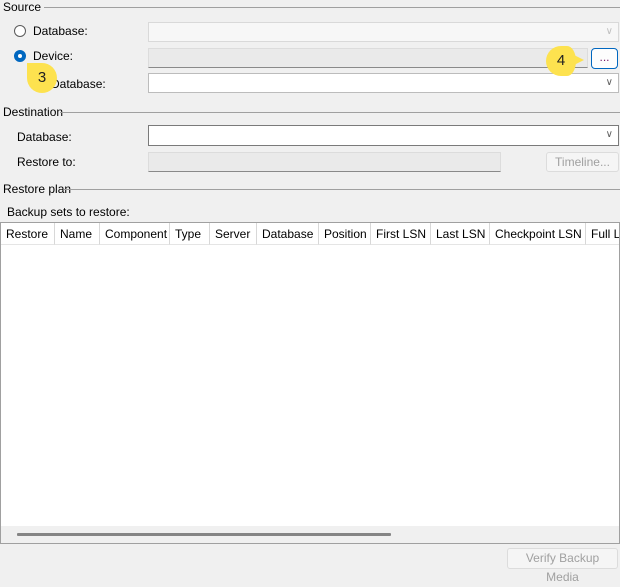 Image resolution: width=620 pixels, height=587 pixels. What do you see at coordinates (190, 234) in the screenshot?
I see `column-header-type: Type` at bounding box center [190, 234].